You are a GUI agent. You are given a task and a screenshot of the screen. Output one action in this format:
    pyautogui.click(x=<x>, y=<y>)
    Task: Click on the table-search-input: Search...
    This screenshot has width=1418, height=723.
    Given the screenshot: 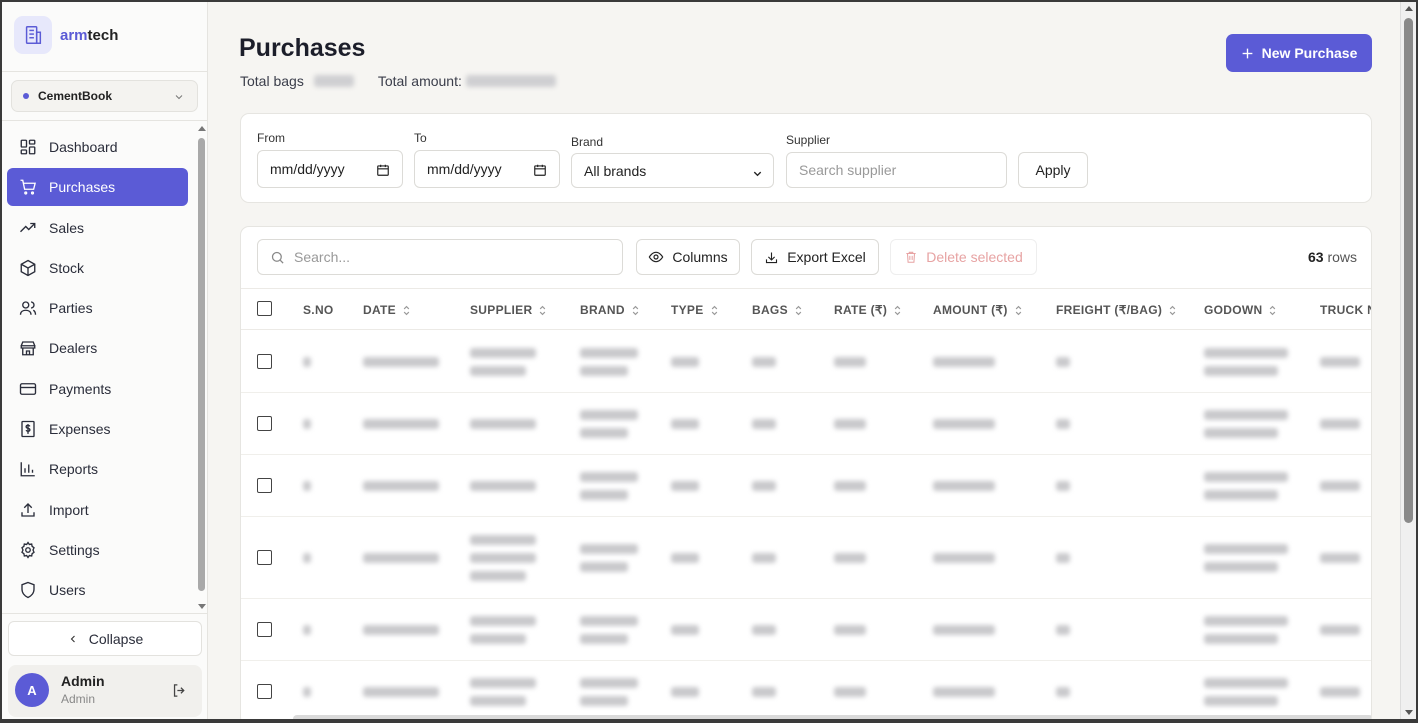 What is the action you would take?
    pyautogui.click(x=440, y=257)
    